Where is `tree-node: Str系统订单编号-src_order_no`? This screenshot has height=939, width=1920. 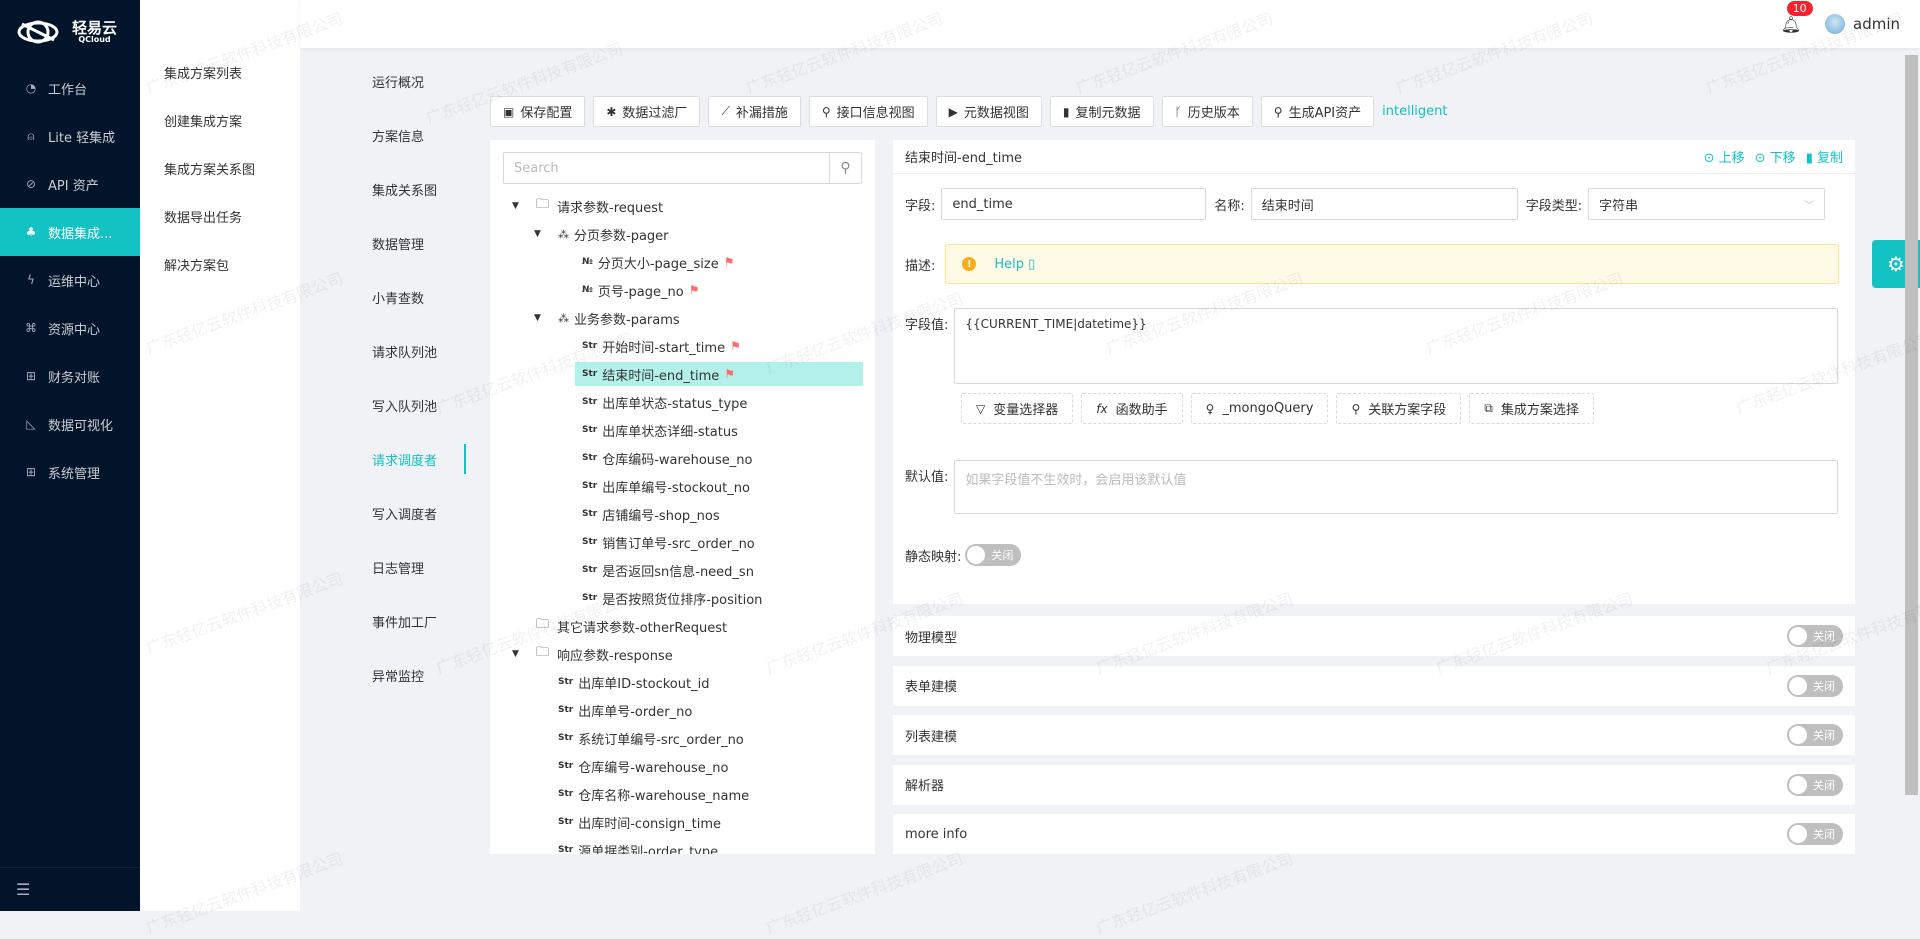 tree-node: Str系统订单编号-src_order_no is located at coordinates (682, 738).